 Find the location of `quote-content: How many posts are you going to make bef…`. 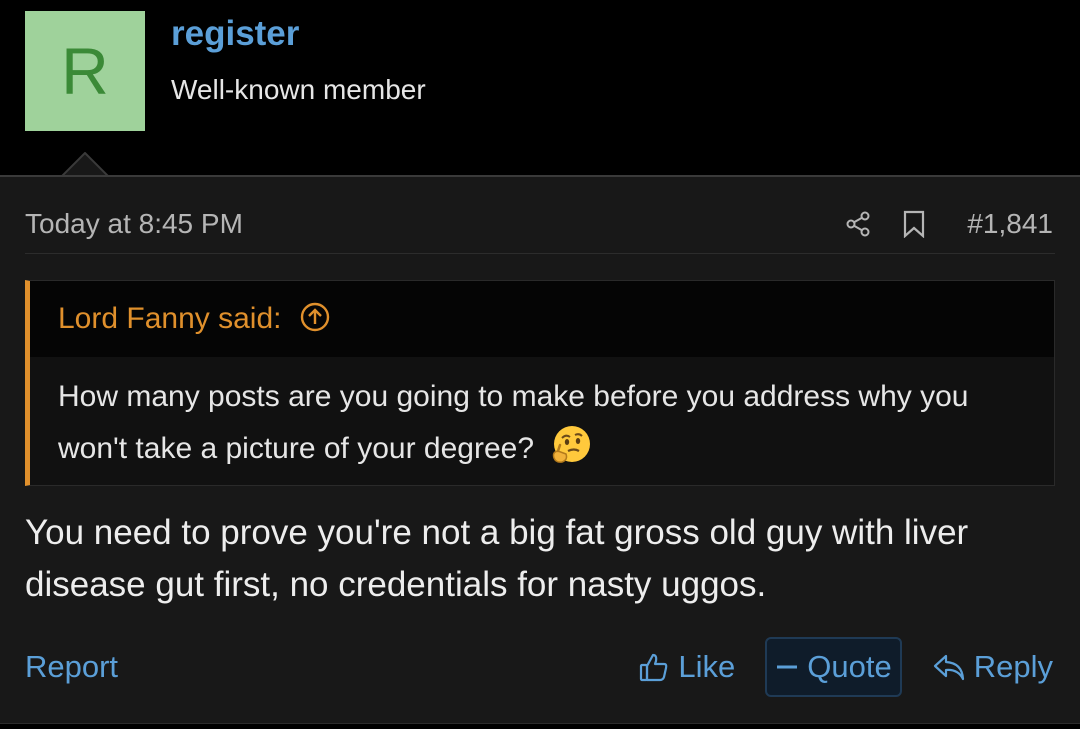

quote-content: How many posts are you going to make bef… is located at coordinates (513, 422).